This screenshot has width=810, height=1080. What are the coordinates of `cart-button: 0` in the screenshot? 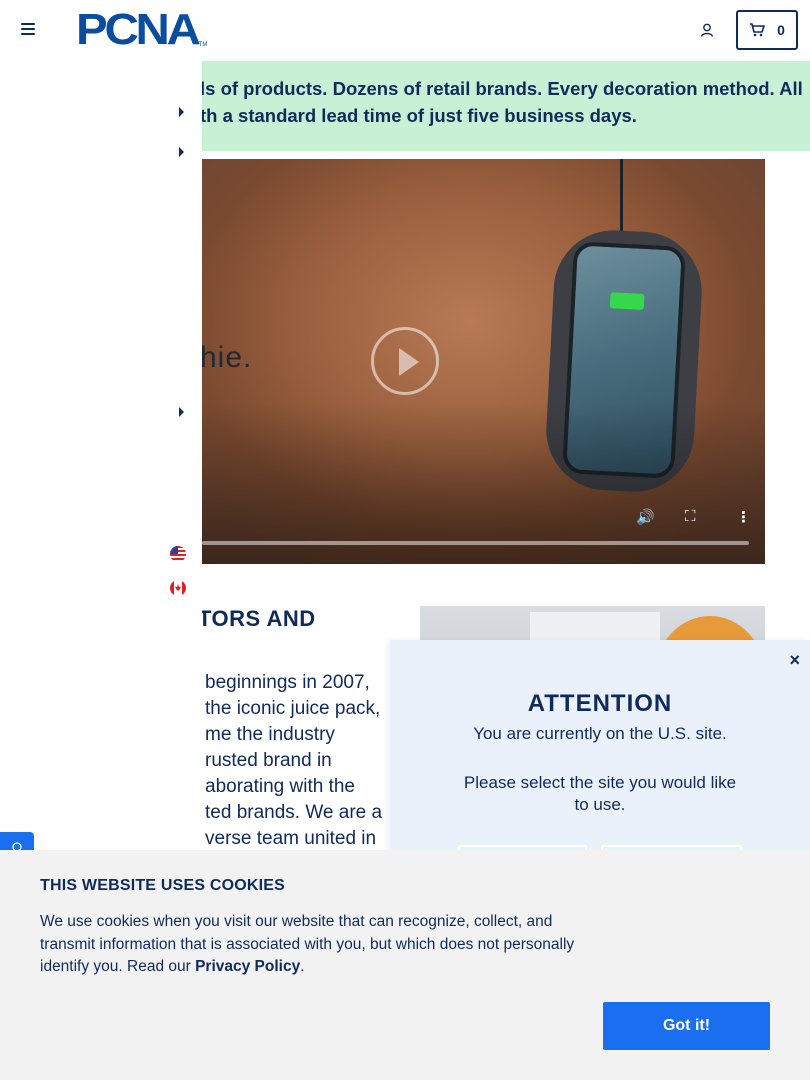 It's located at (767, 30).